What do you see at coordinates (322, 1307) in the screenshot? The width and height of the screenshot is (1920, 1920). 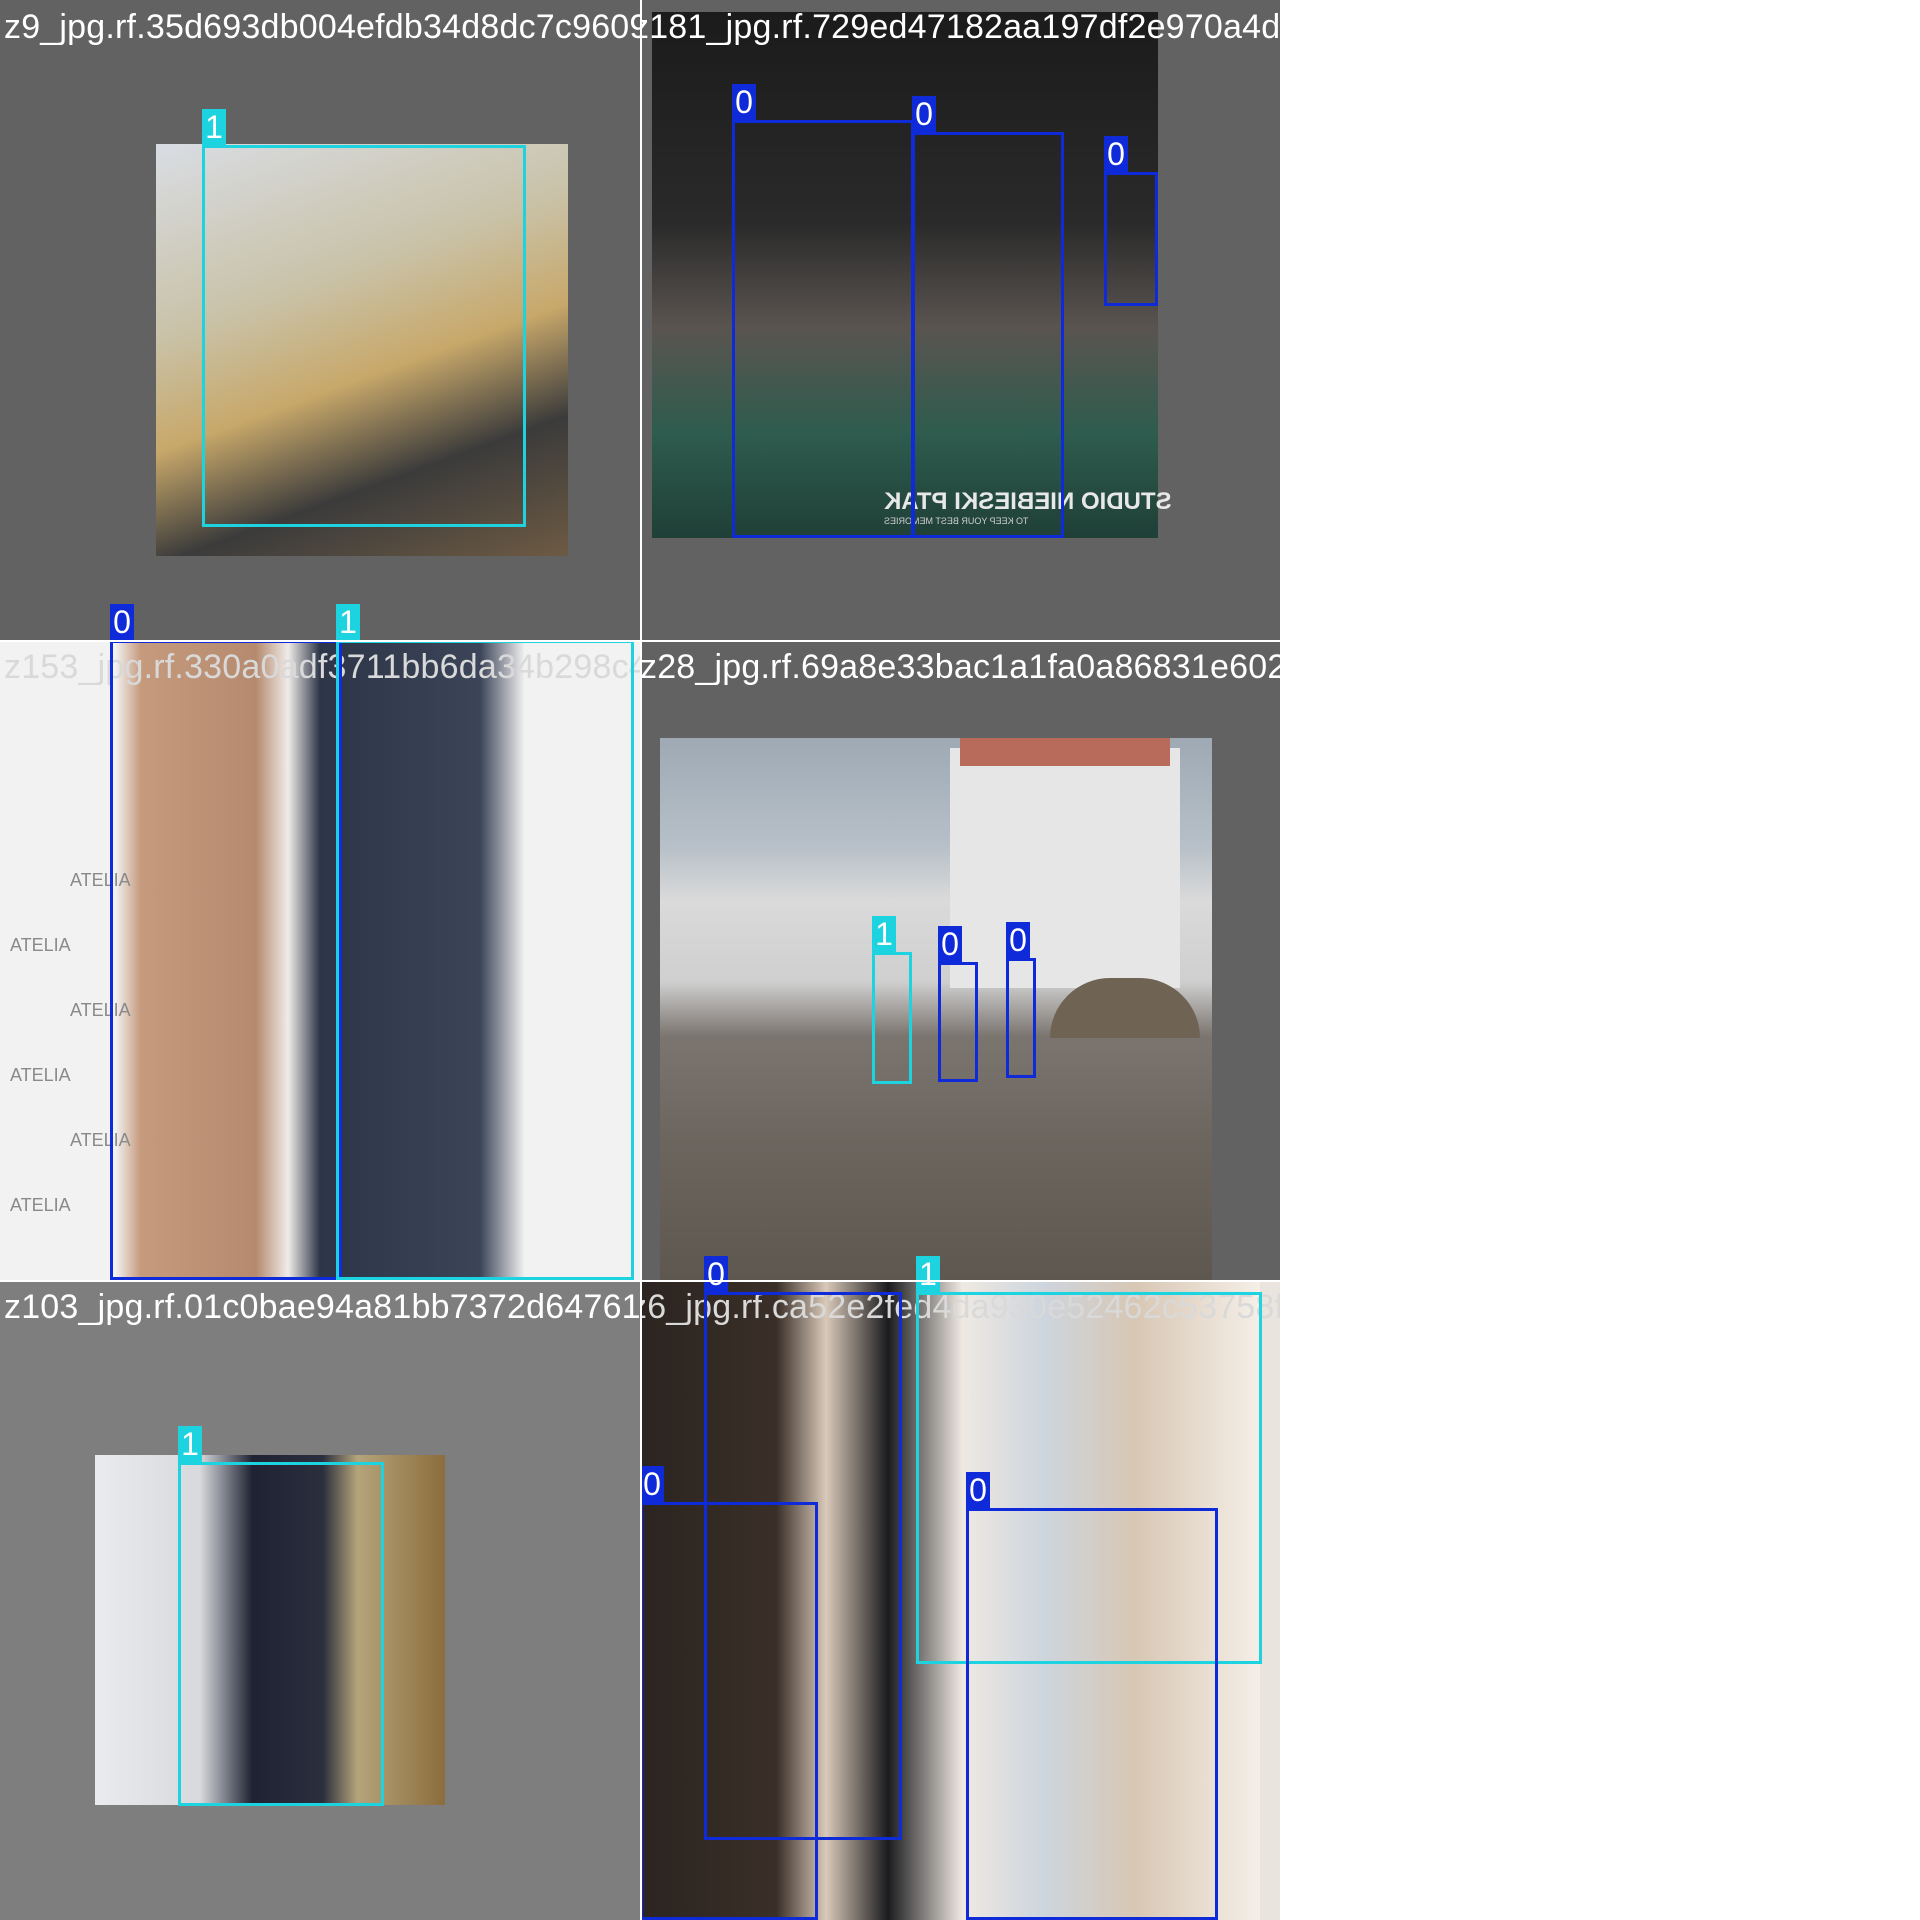 I see `tile-filename: z103_jpg.rf.01c0bae94a81bb7372d64761a4a` at bounding box center [322, 1307].